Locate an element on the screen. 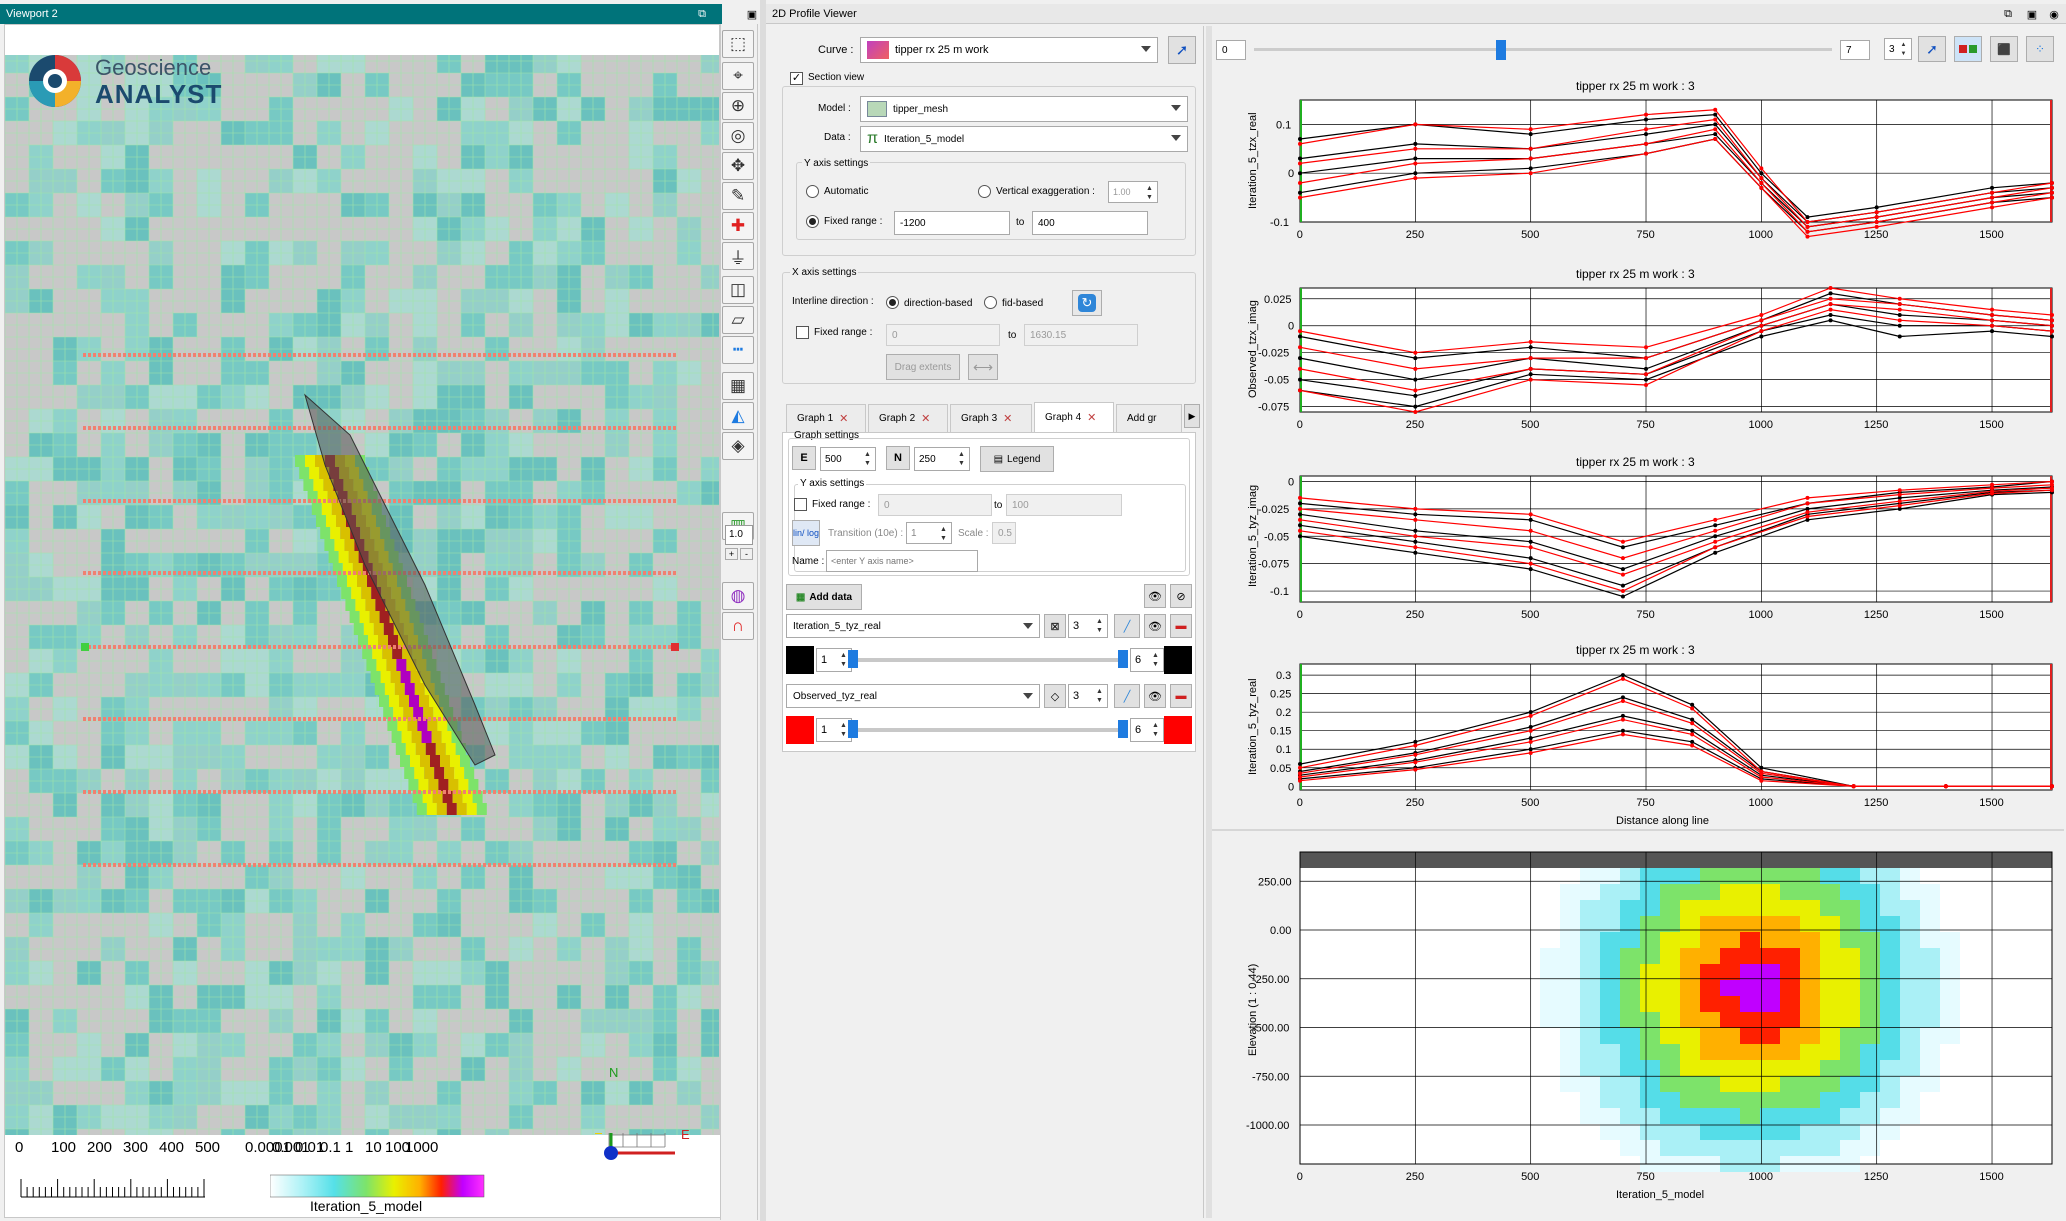 The image size is (2066, 1221). fixed-range2-checkbox is located at coordinates (800, 504).